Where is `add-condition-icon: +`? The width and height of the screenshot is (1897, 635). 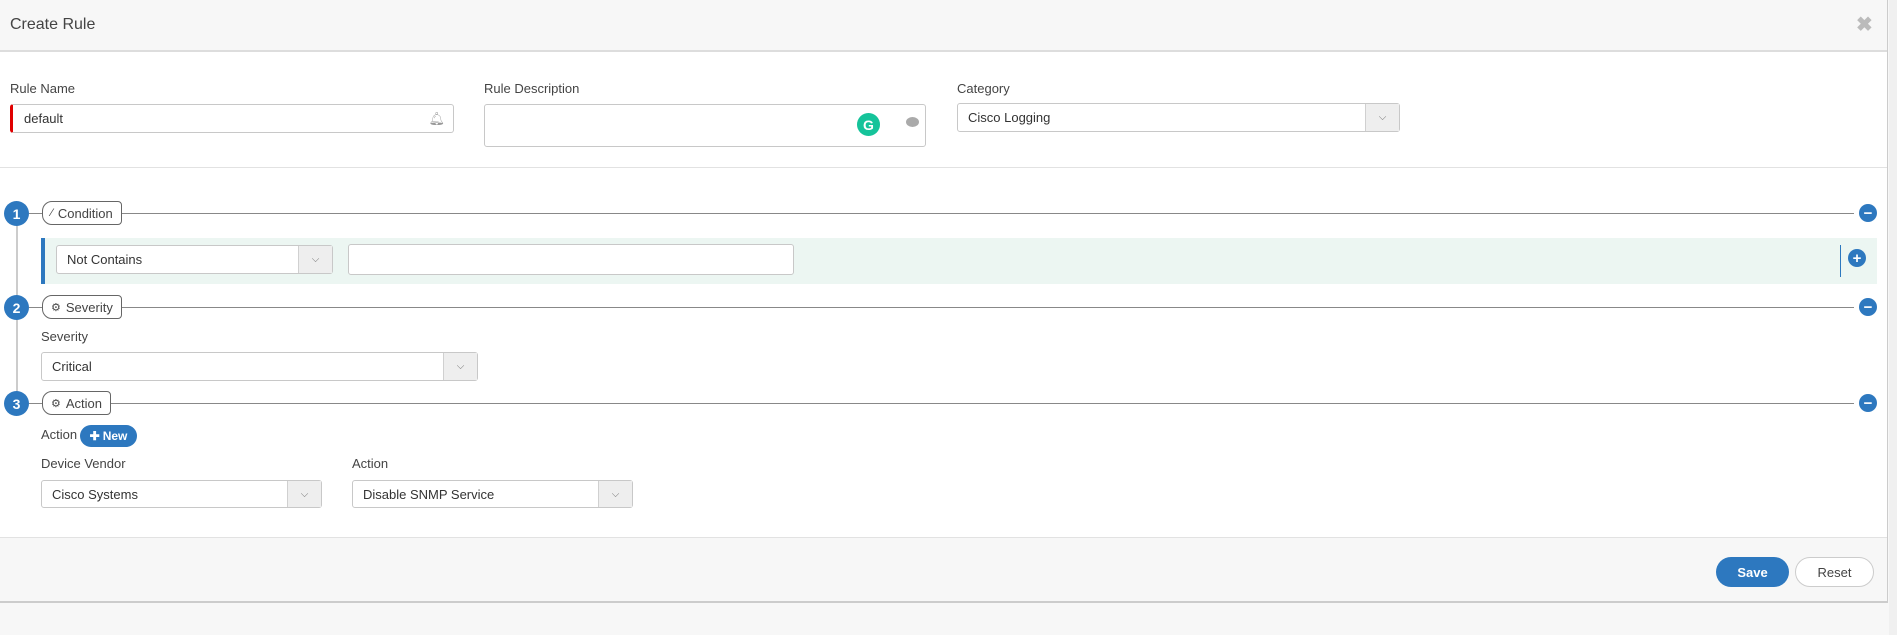 add-condition-icon: + is located at coordinates (1857, 258).